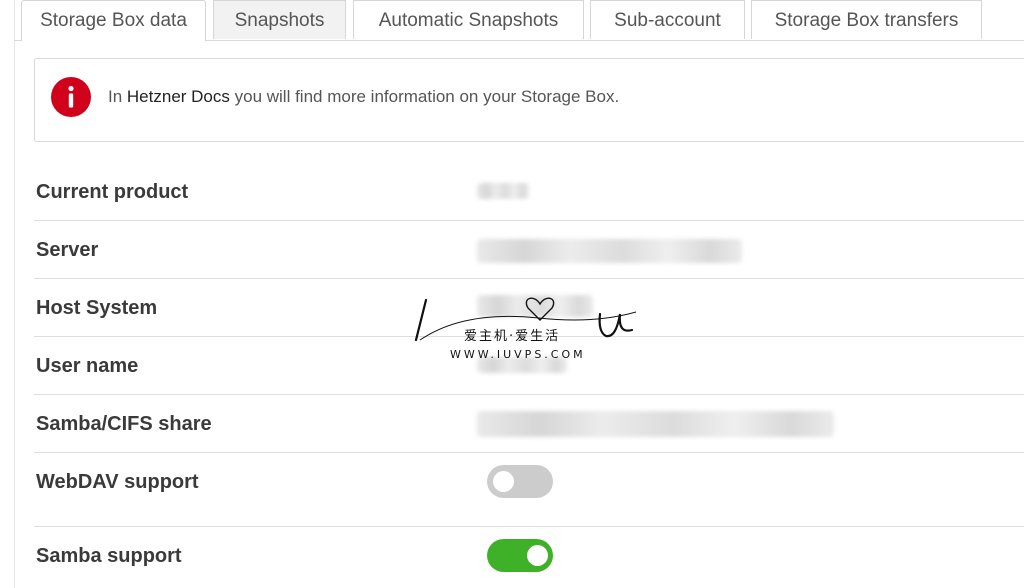 Image resolution: width=1024 pixels, height=588 pixels. What do you see at coordinates (97, 308) in the screenshot?
I see `row-label: Host System` at bounding box center [97, 308].